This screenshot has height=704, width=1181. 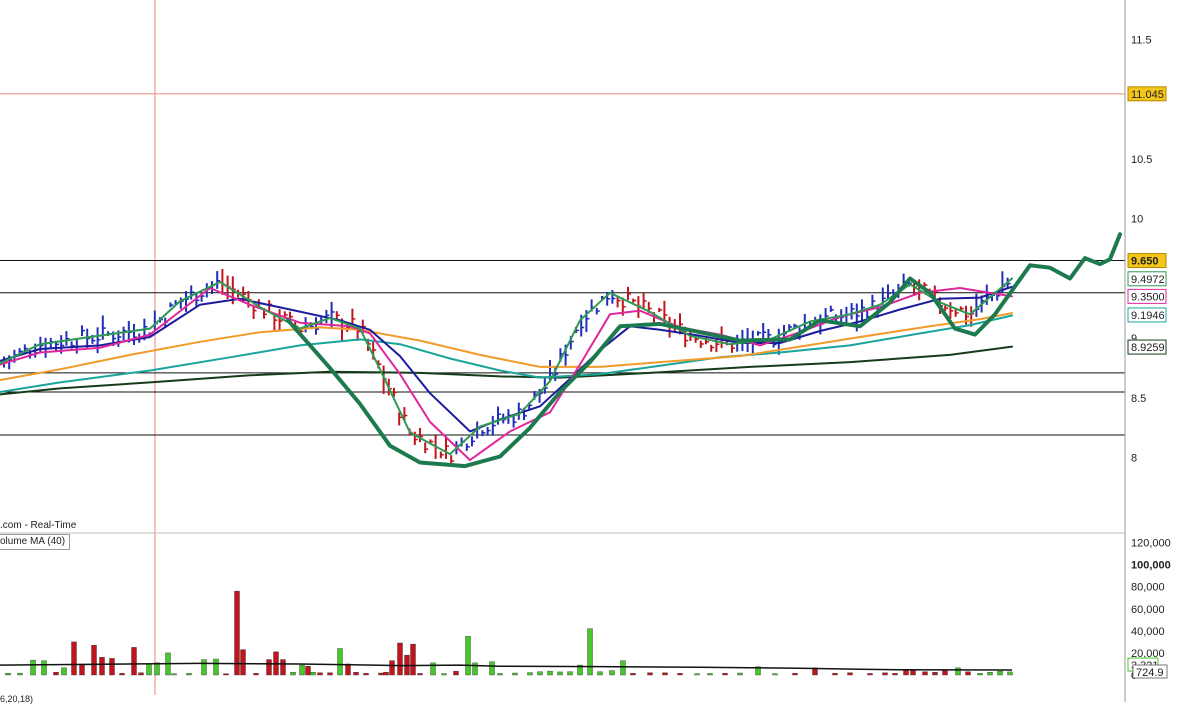 What do you see at coordinates (1137, 220) in the screenshot?
I see `price-tick-label: 10` at bounding box center [1137, 220].